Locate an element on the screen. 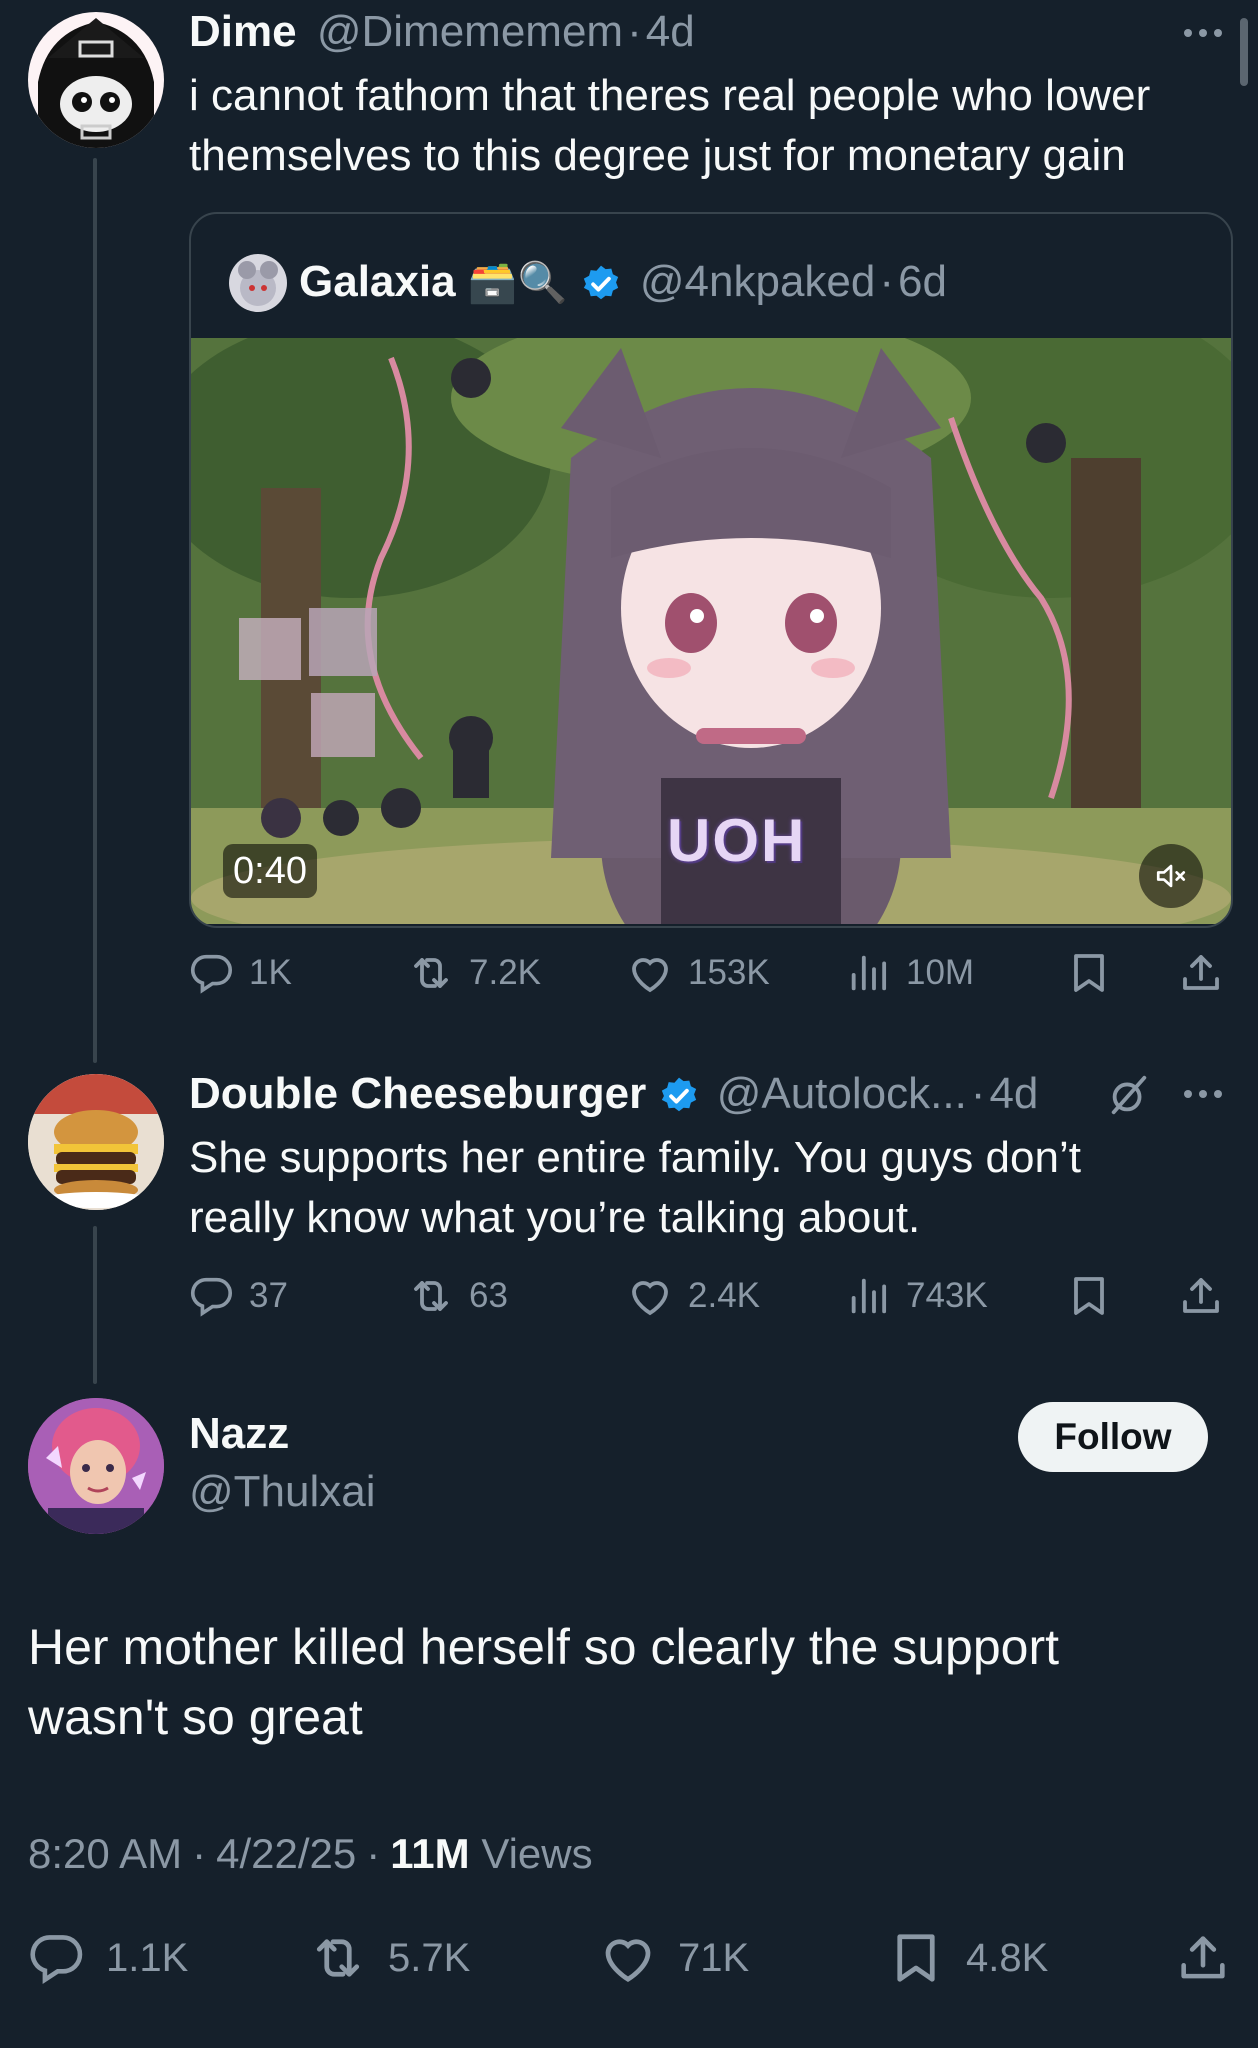 This screenshot has height=2048, width=1258. repost-count: 63 is located at coordinates (488, 1295).